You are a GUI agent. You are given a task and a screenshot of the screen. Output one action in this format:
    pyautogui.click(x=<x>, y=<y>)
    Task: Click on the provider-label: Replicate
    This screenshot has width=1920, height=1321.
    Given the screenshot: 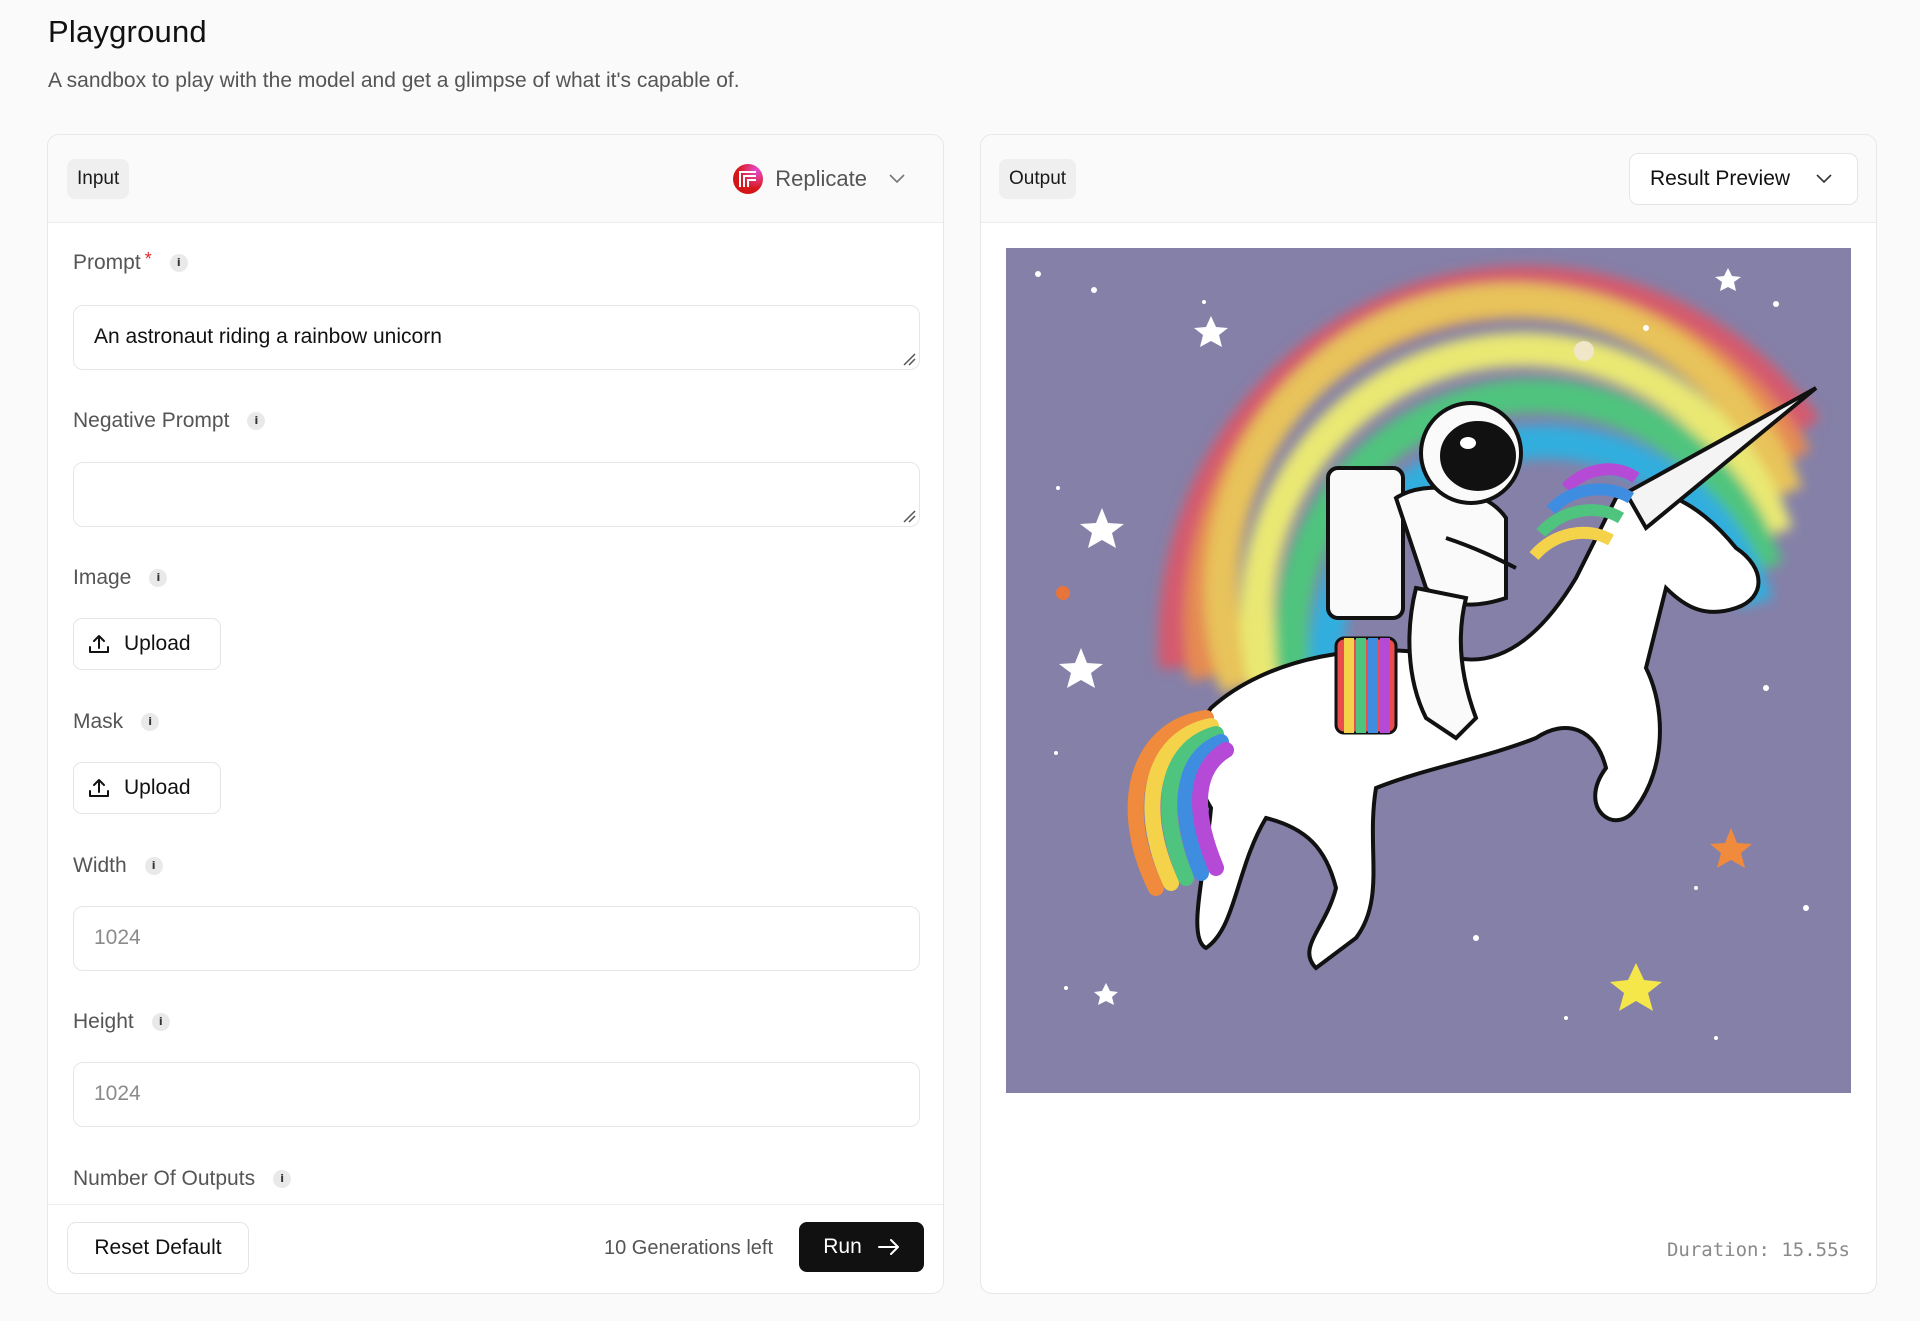 What is the action you would take?
    pyautogui.click(x=821, y=178)
    